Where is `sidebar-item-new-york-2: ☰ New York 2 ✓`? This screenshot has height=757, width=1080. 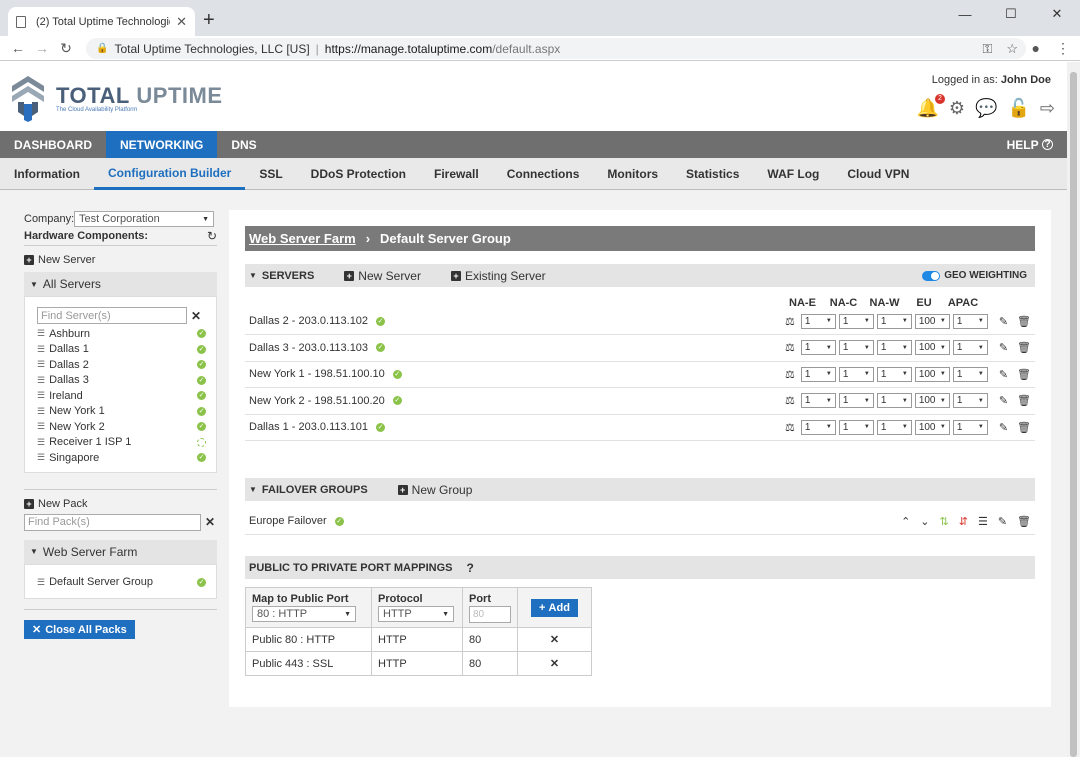
sidebar-item-new-york-2: ☰ New York 2 ✓ is located at coordinates (121, 427).